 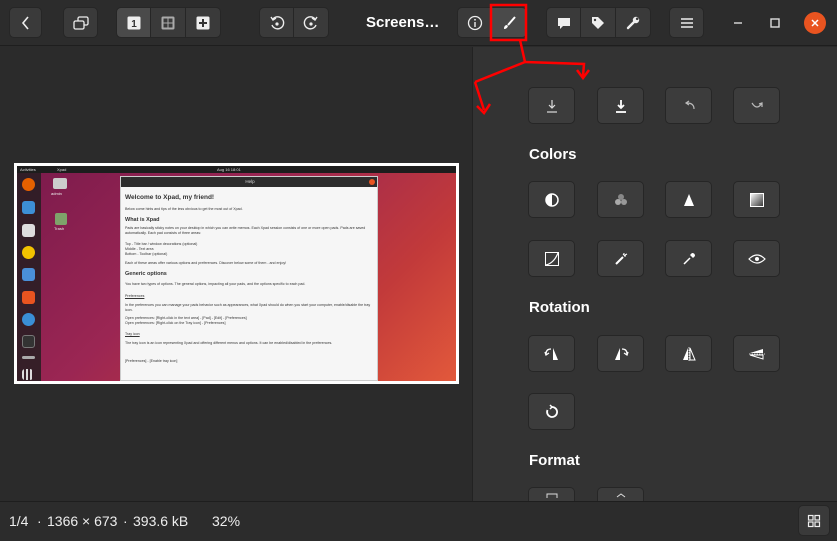 I want to click on magic-wand-icon, so click(x=620, y=258).